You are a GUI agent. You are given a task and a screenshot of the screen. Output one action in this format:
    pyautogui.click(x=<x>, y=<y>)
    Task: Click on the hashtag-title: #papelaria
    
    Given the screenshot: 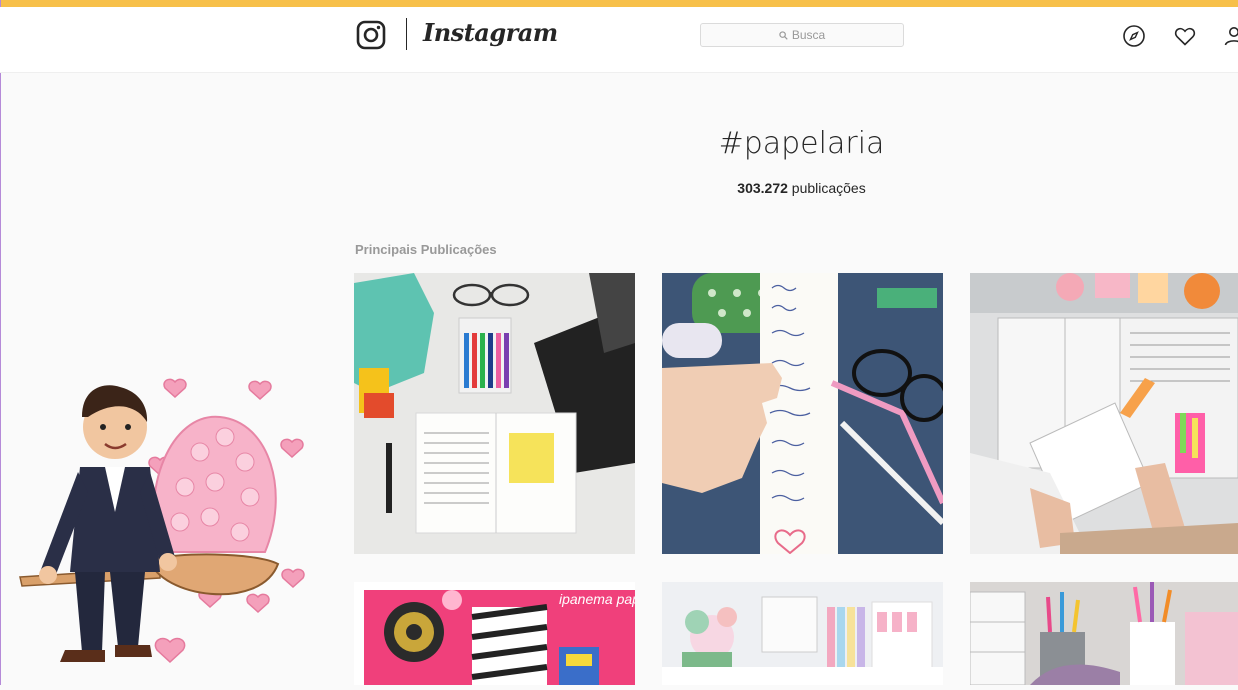 What is the action you would take?
    pyautogui.click(x=801, y=143)
    